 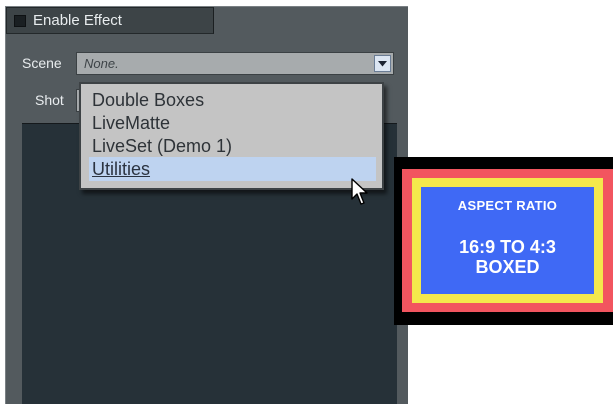 What do you see at coordinates (359, 191) in the screenshot?
I see `mouse-pointer-icon` at bounding box center [359, 191].